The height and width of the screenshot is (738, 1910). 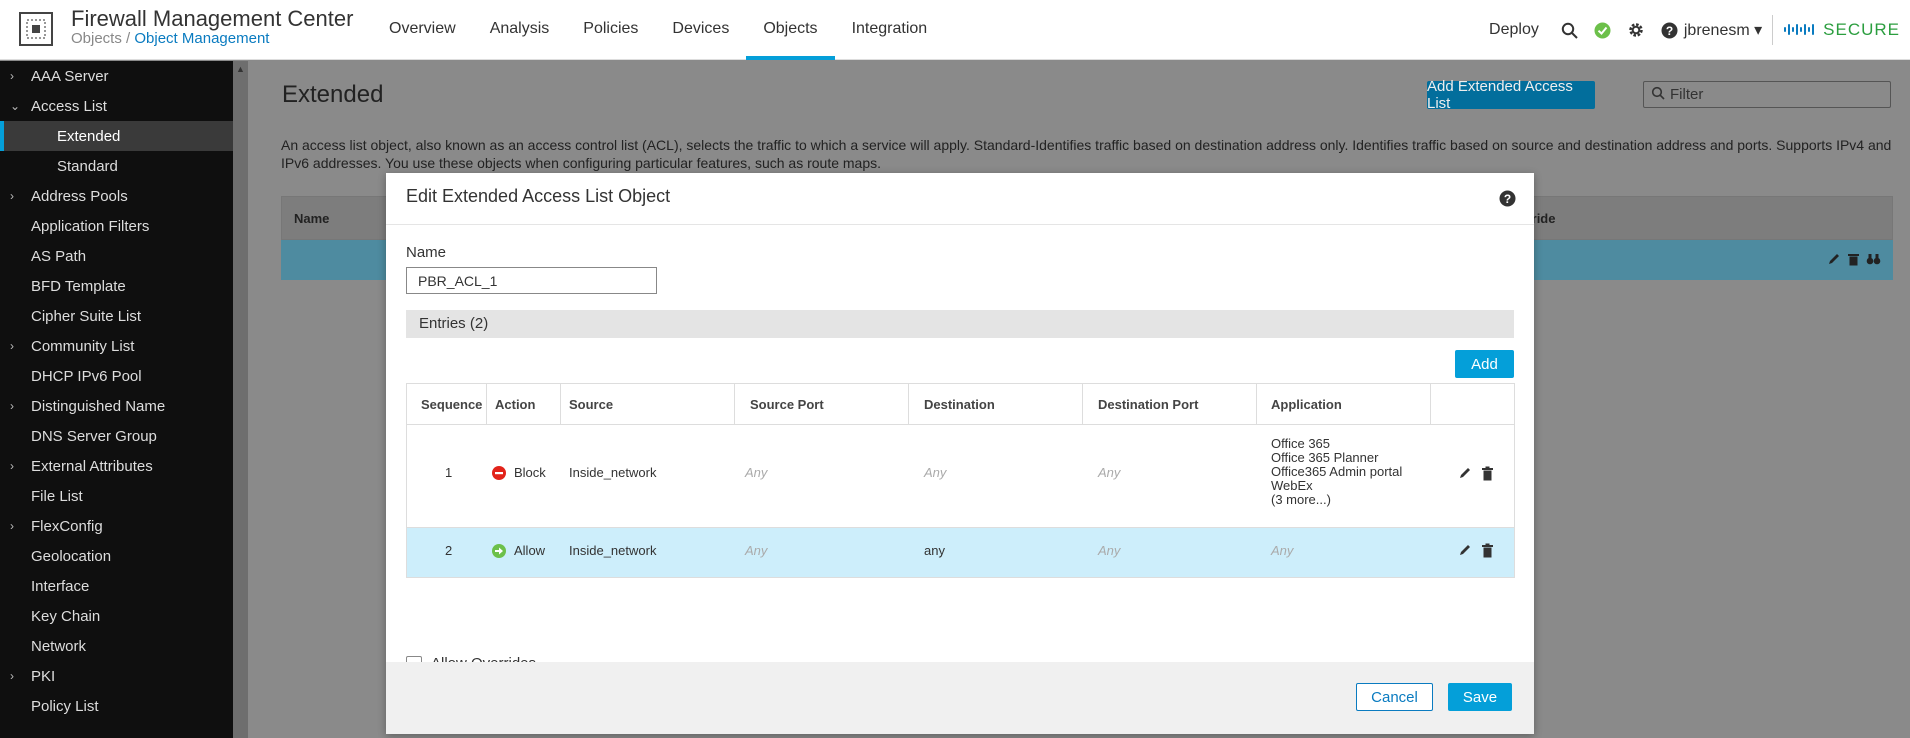 I want to click on sidebar-item-distinguished-name: › Distinguished Name, so click(x=116, y=406).